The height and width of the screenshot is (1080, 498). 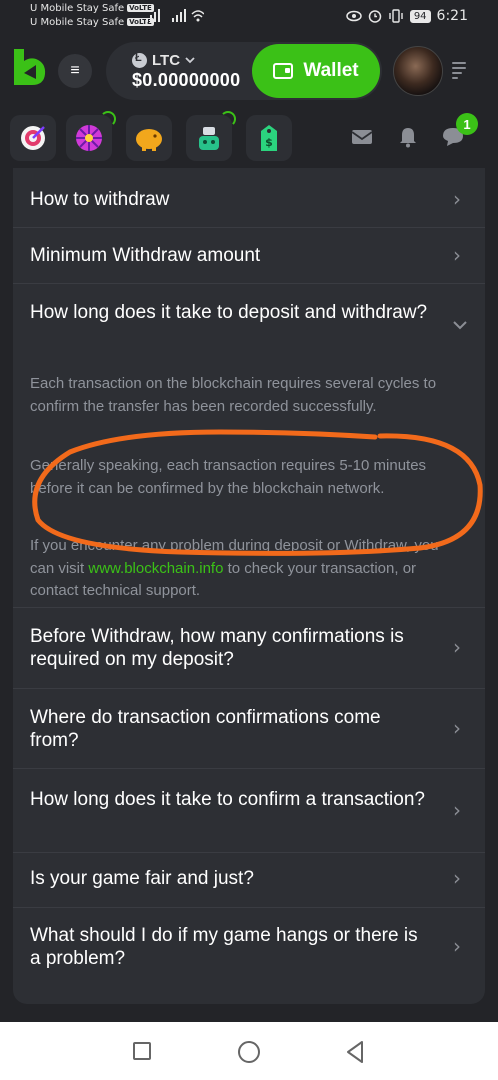 I want to click on battery-icon: 94, so click(x=420, y=16).